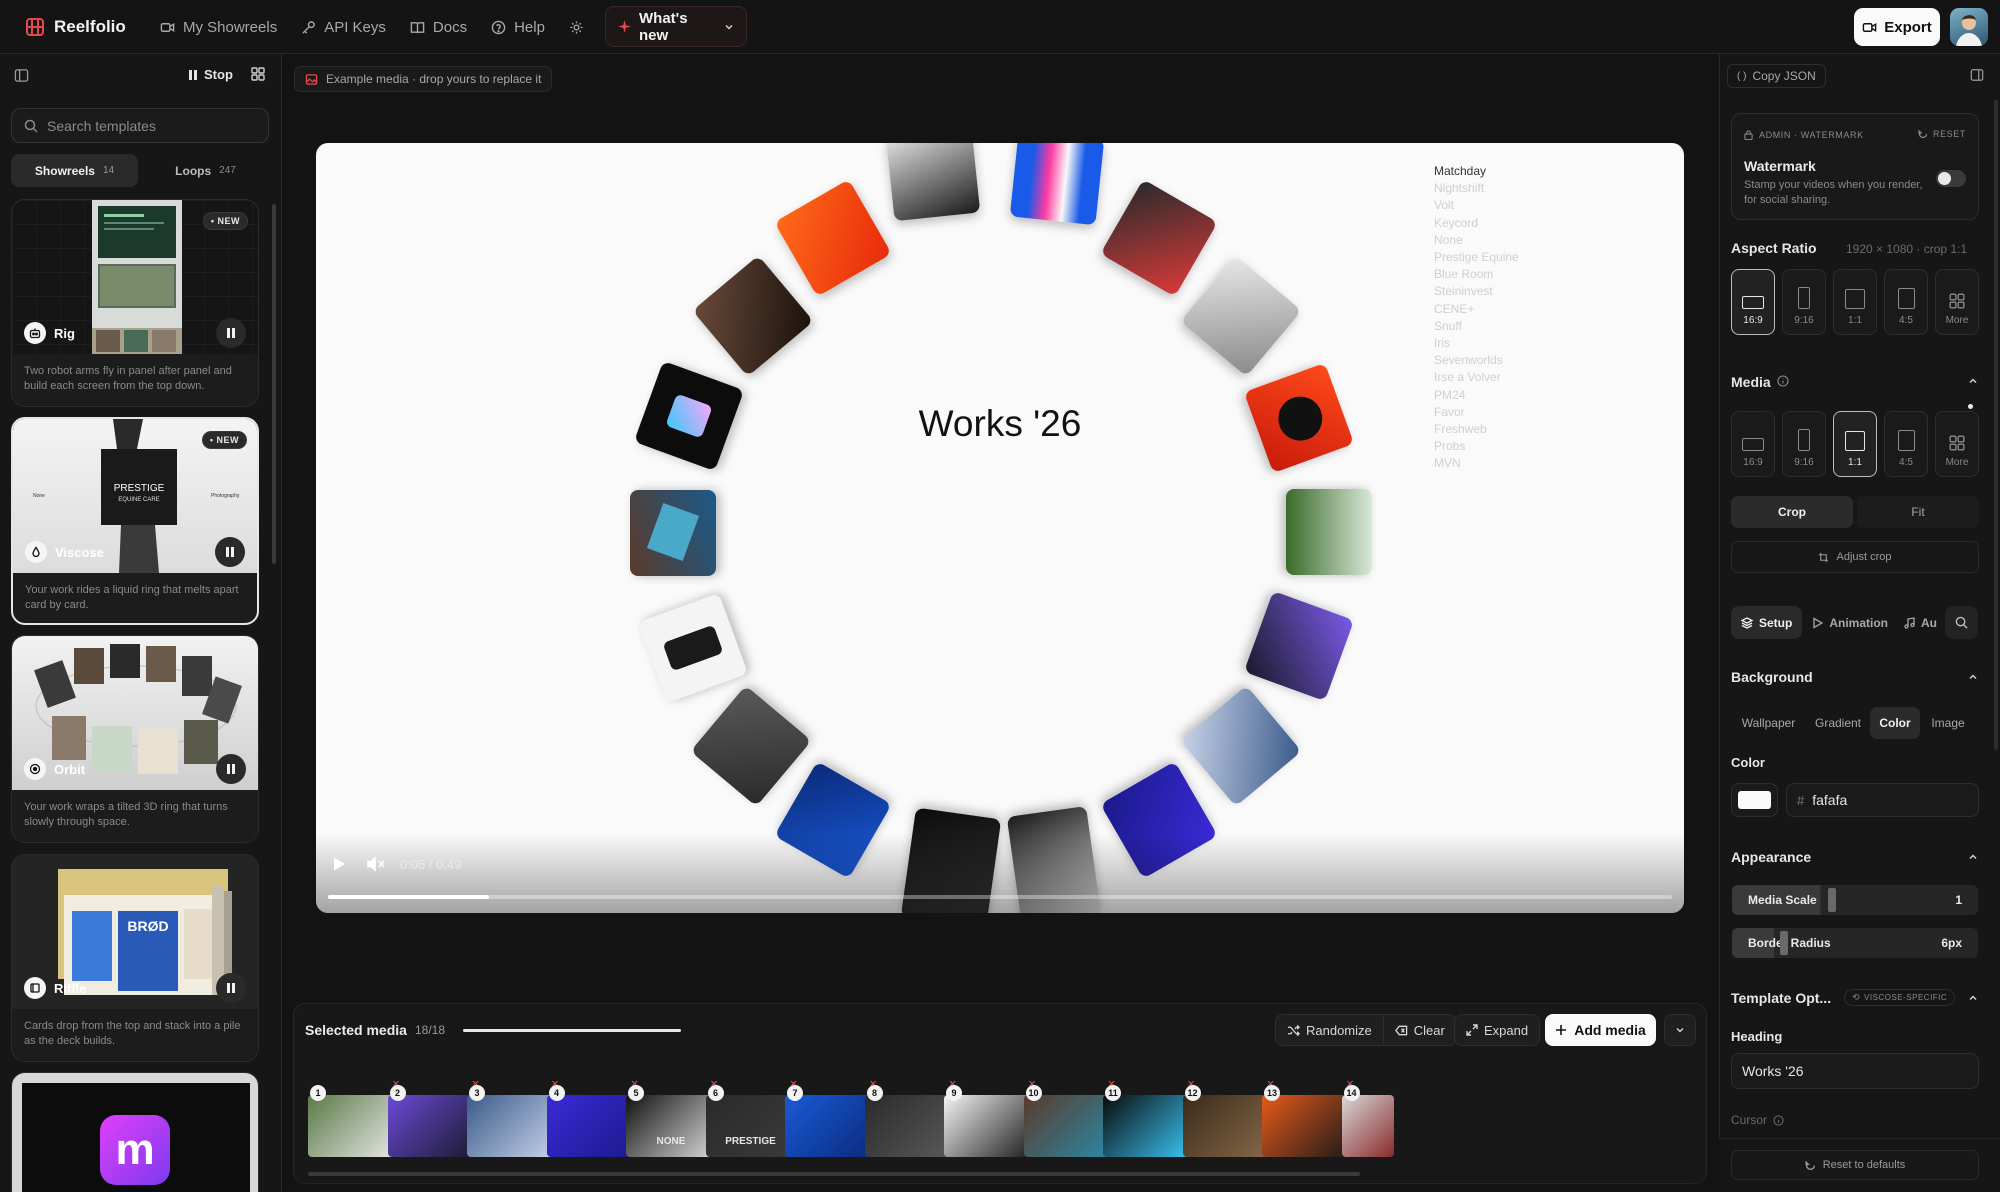  Describe the element at coordinates (1767, 622) in the screenshot. I see `tab-setup: Setup` at that location.